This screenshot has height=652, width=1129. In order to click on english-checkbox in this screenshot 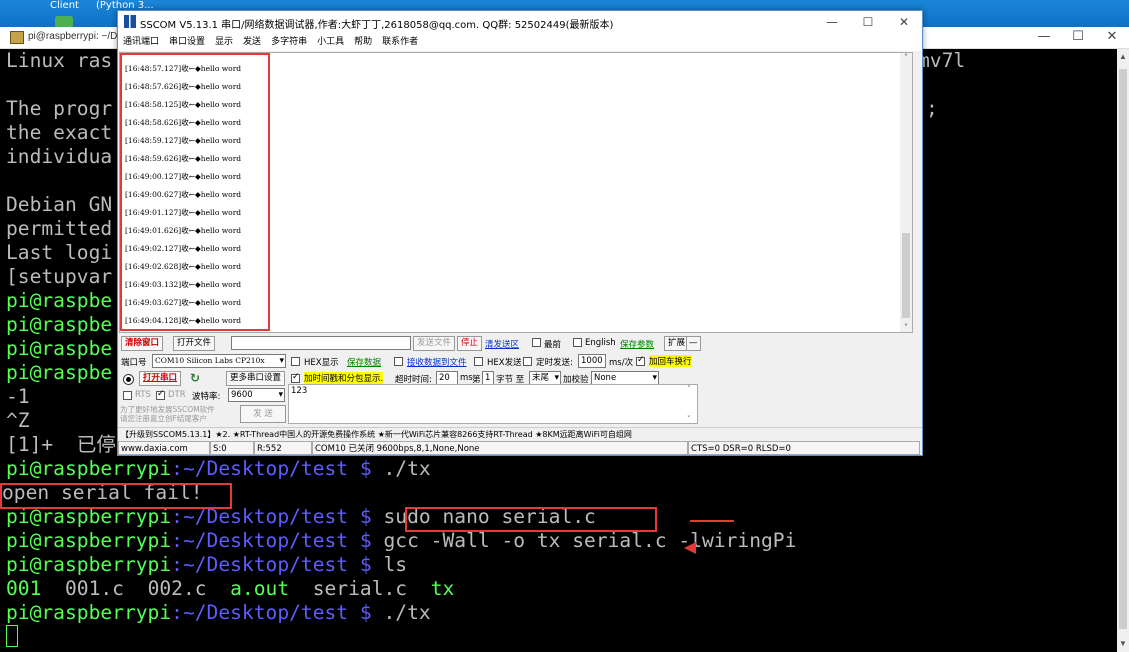, I will do `click(577, 342)`.